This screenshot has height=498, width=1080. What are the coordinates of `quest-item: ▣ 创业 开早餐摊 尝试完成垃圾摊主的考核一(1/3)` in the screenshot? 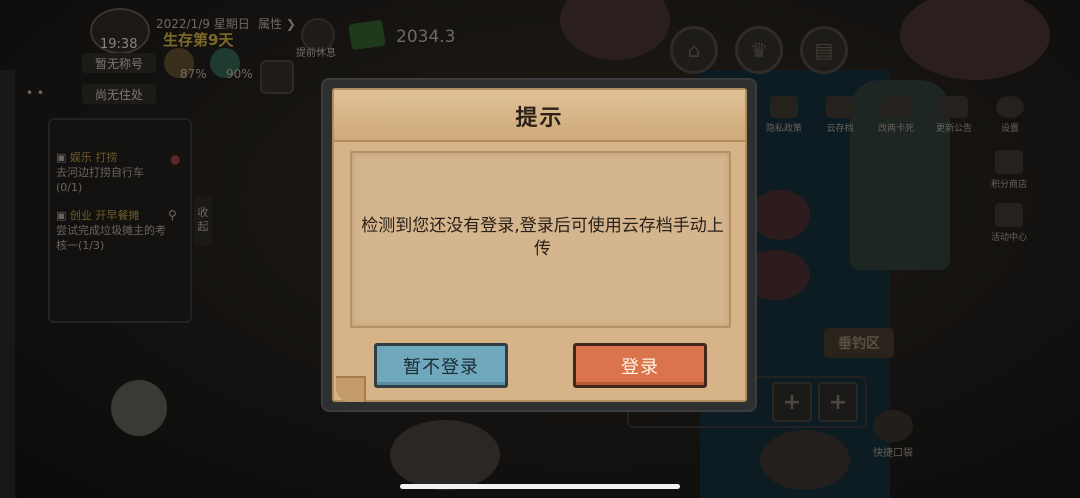 It's located at (116, 230).